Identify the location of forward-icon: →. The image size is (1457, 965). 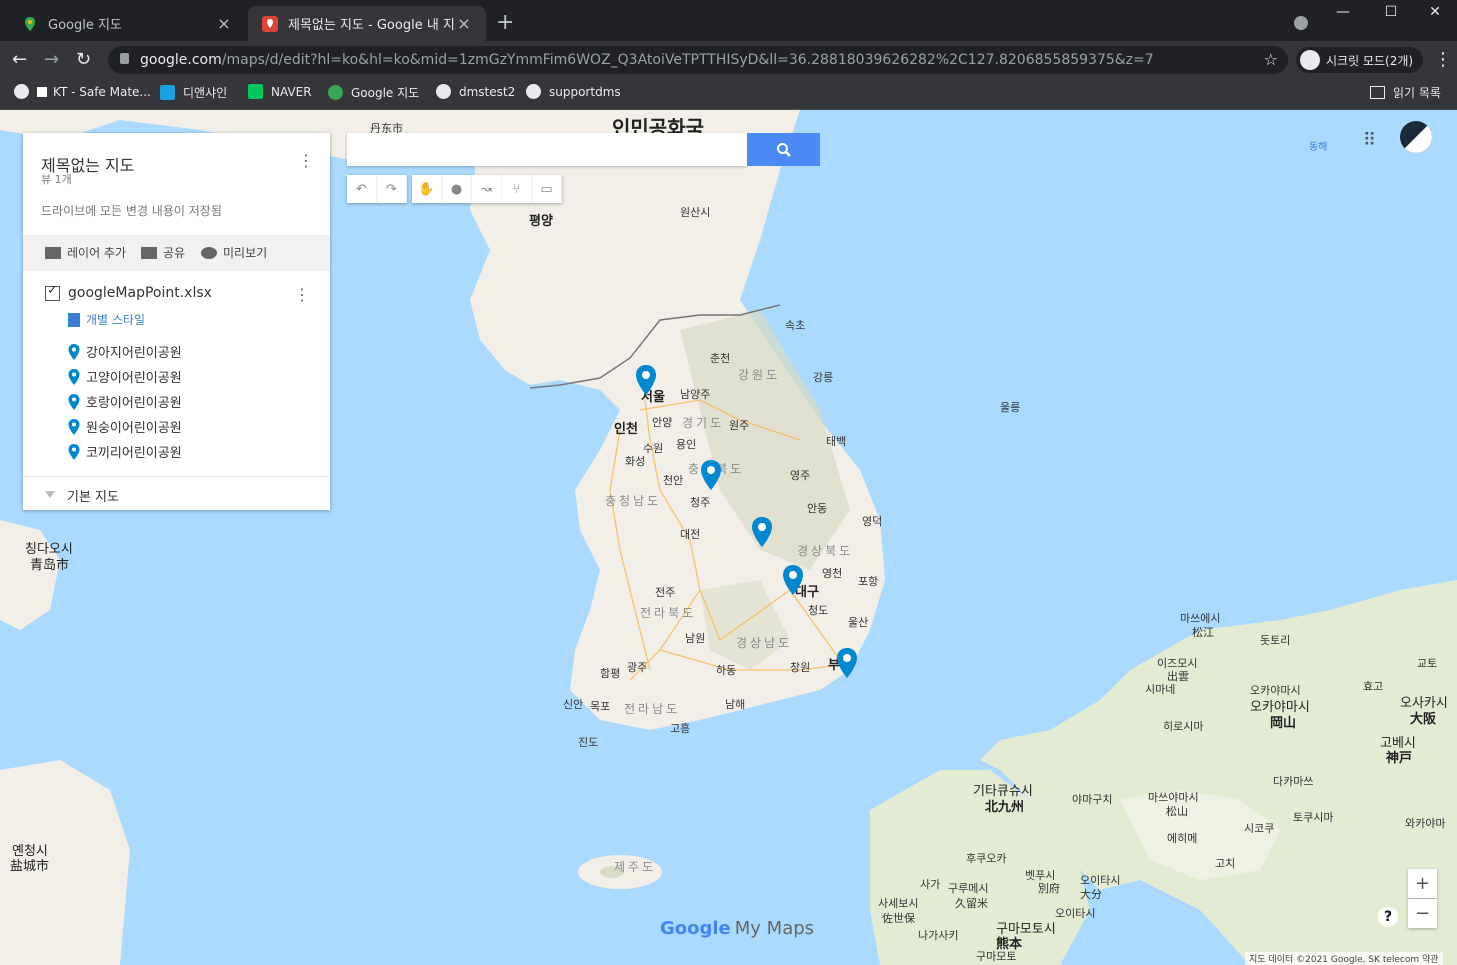
(51, 59).